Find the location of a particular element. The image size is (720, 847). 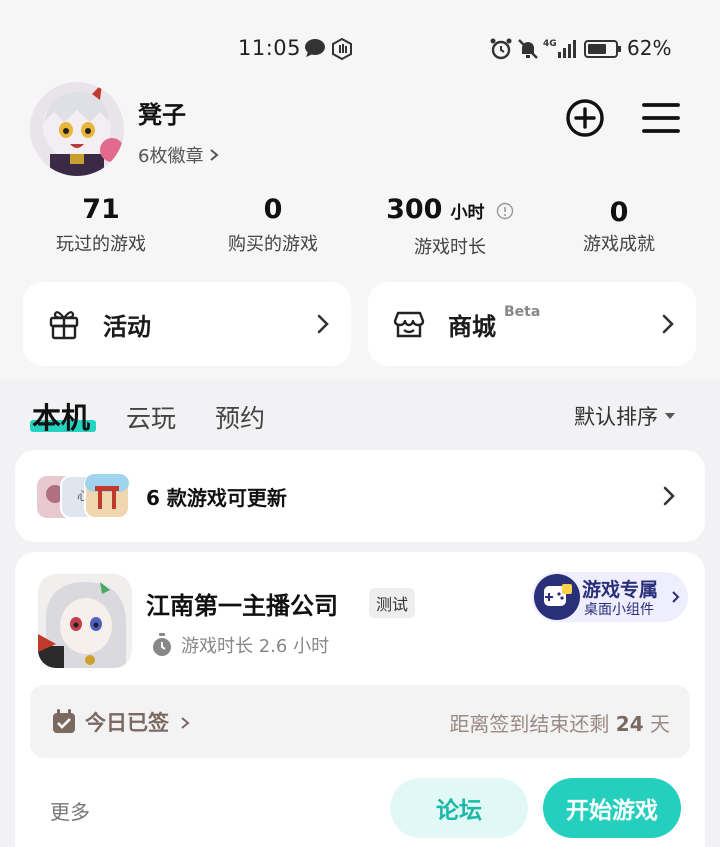

checkin-label: 今日已签 is located at coordinates (127, 723).